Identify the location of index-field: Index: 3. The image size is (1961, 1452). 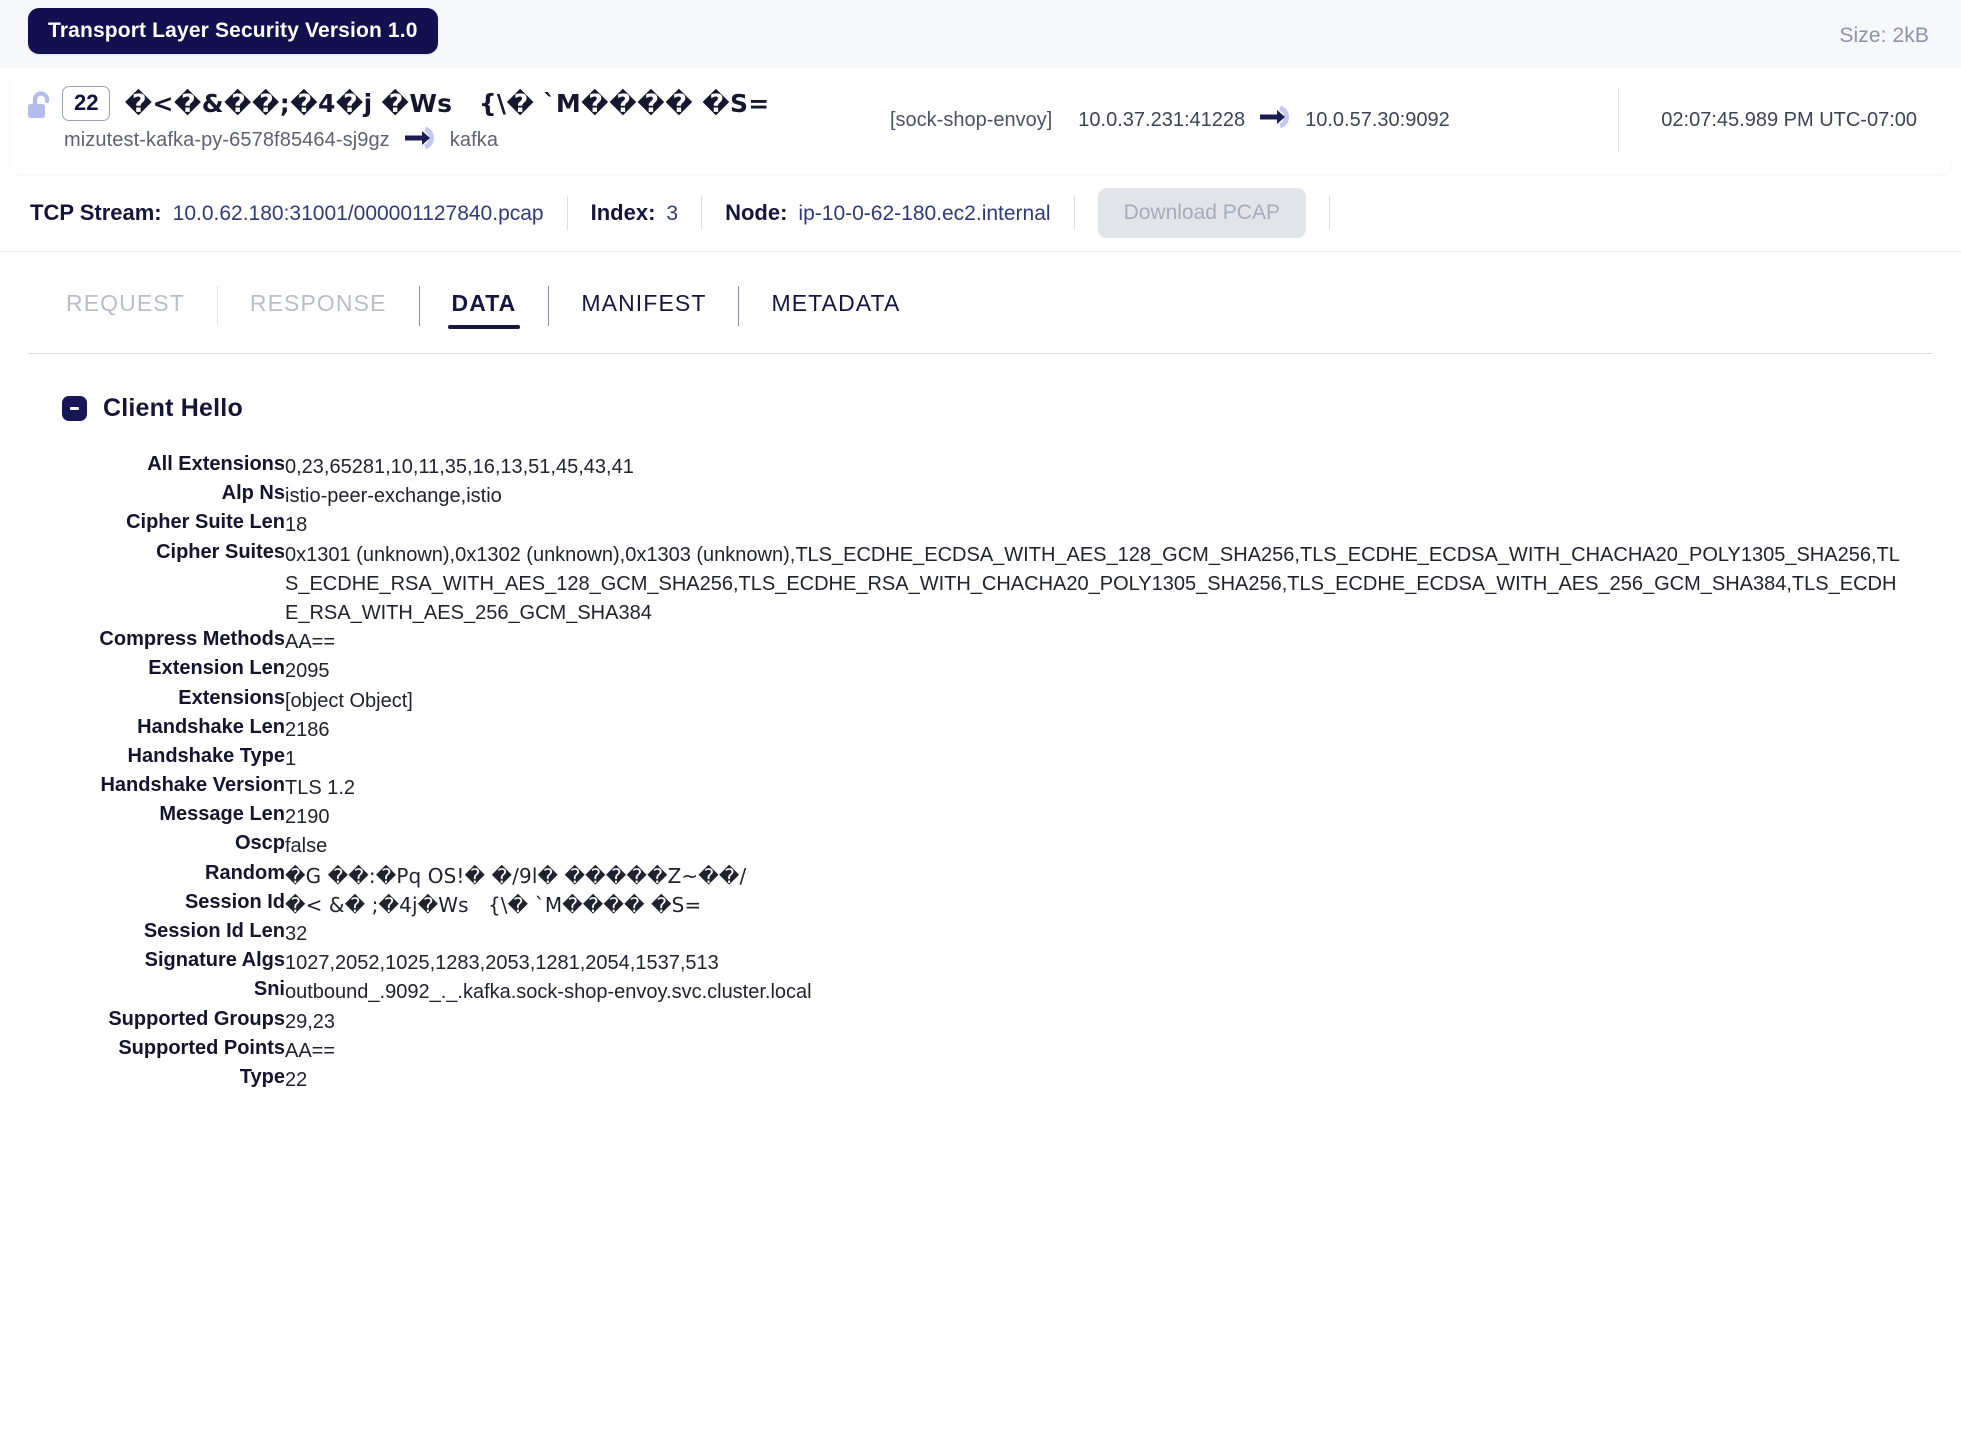
(634, 213).